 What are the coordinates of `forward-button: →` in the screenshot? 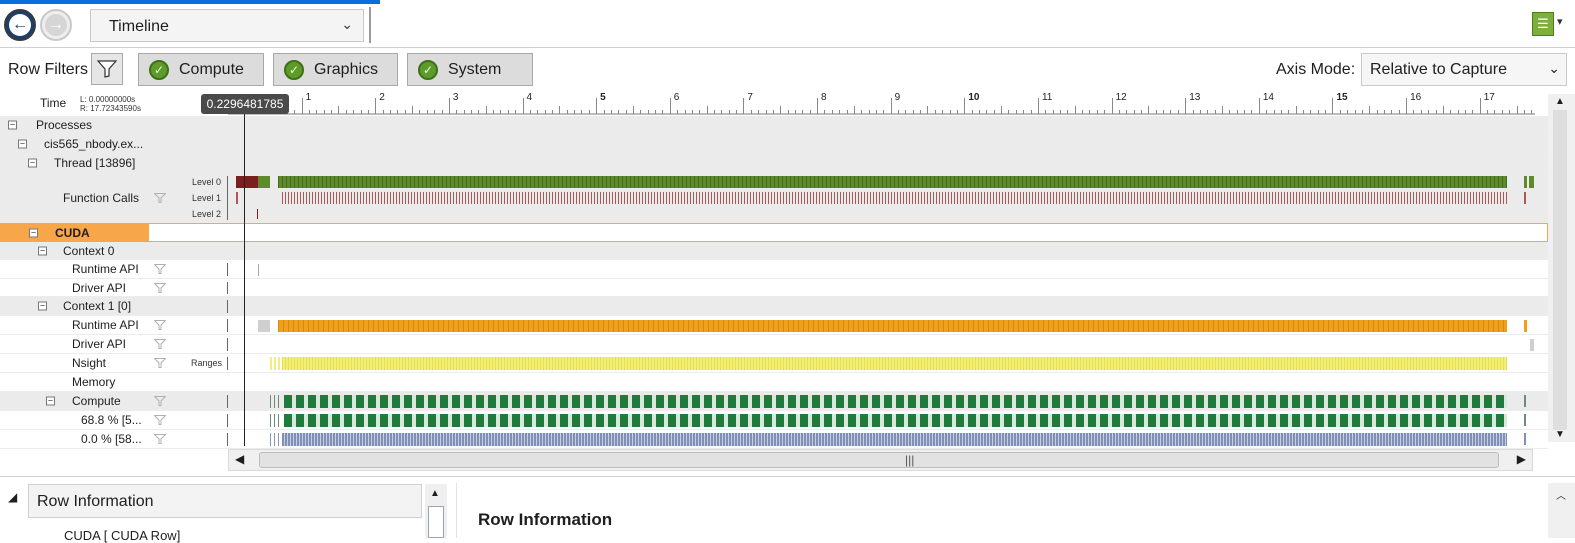 It's located at (56, 25).